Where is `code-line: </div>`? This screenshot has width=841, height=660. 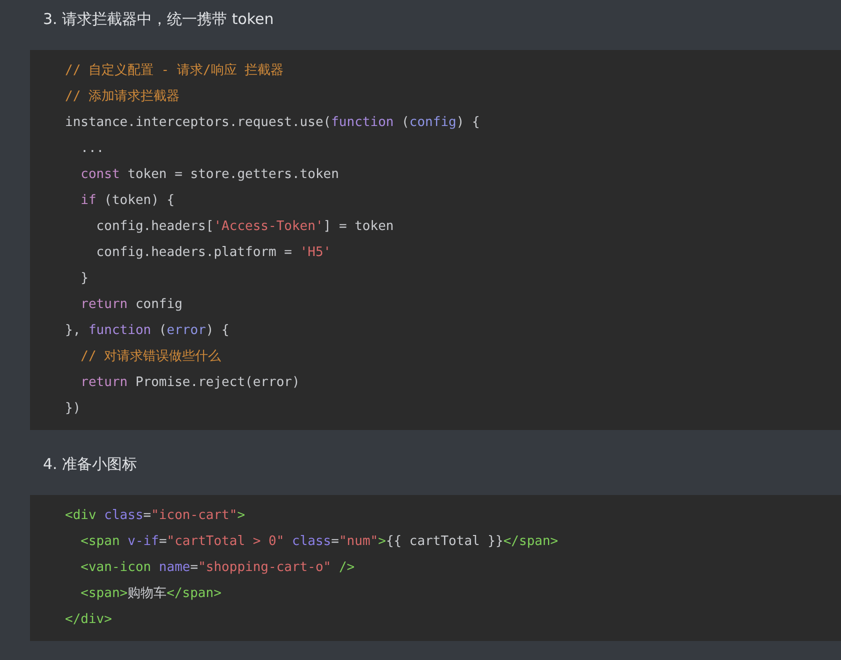 code-line: </div> is located at coordinates (88, 620).